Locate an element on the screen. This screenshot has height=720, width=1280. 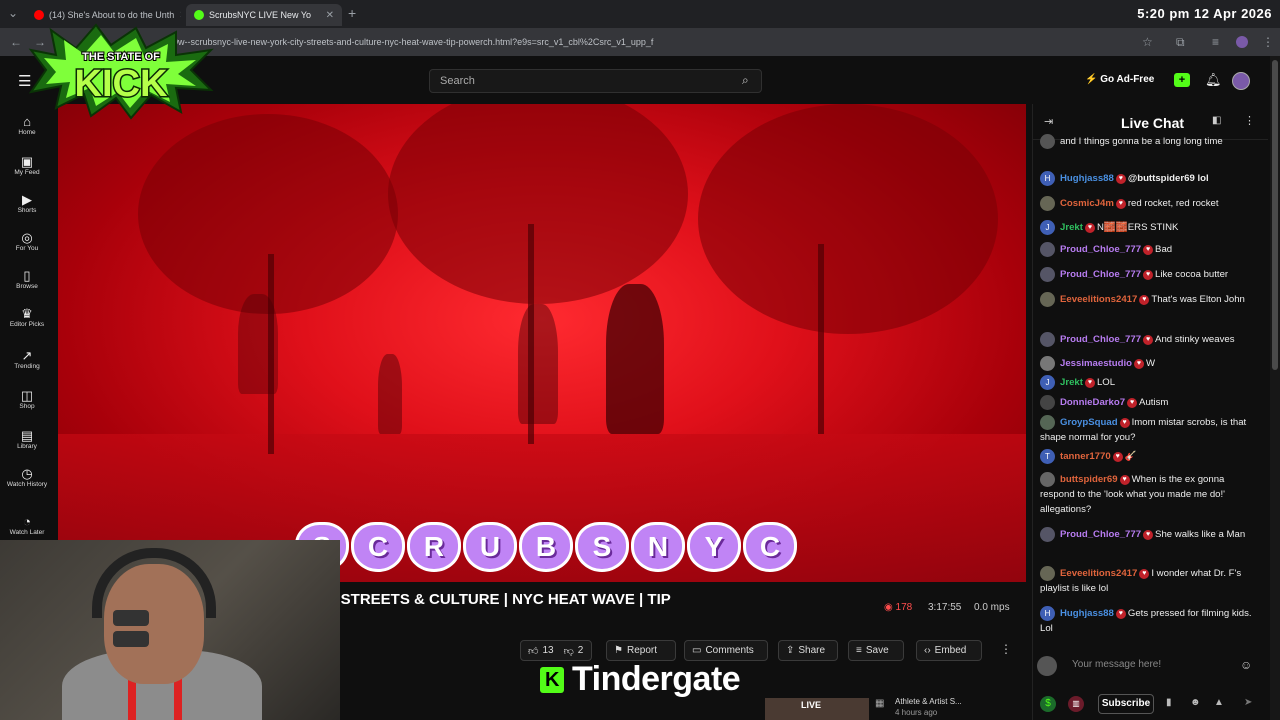
library-icon: ▤ is located at coordinates (27, 435).